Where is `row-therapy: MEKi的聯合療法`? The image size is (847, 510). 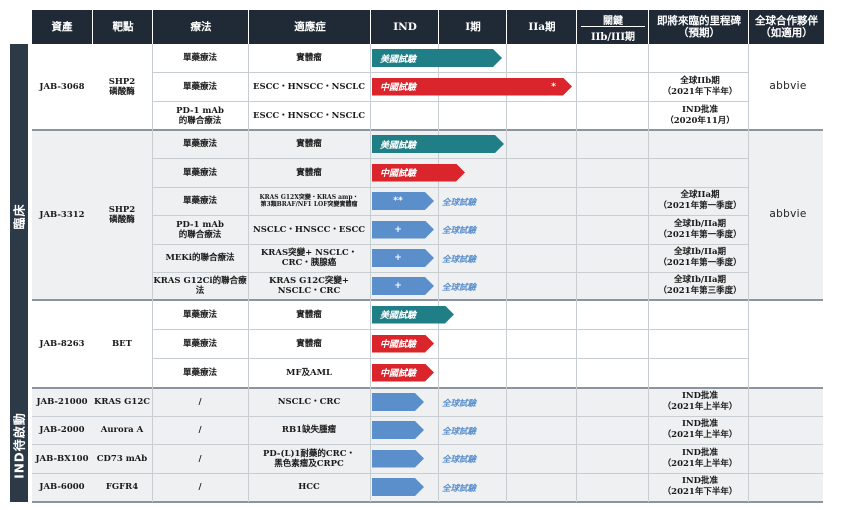 row-therapy: MEKi的聯合療法 is located at coordinates (200, 258).